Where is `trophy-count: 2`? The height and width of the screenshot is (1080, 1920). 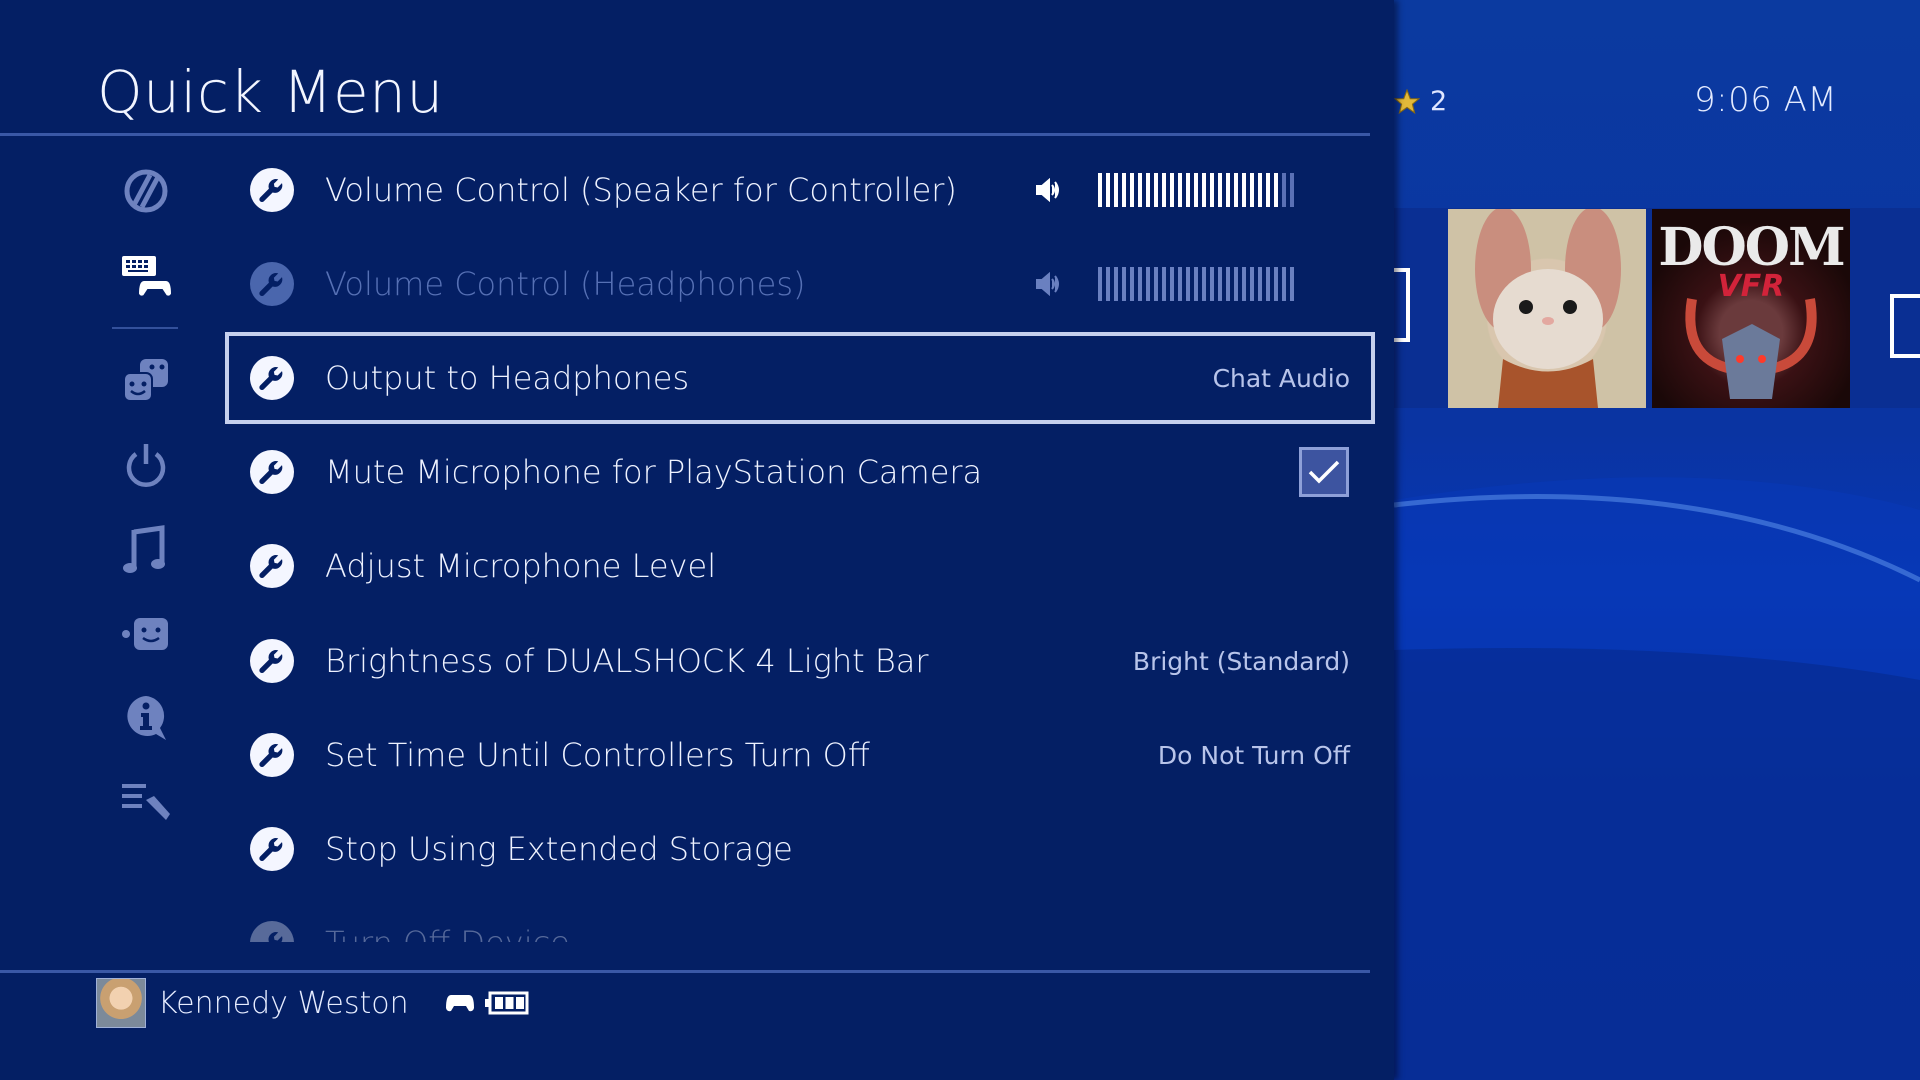
trophy-count: 2 is located at coordinates (1439, 101).